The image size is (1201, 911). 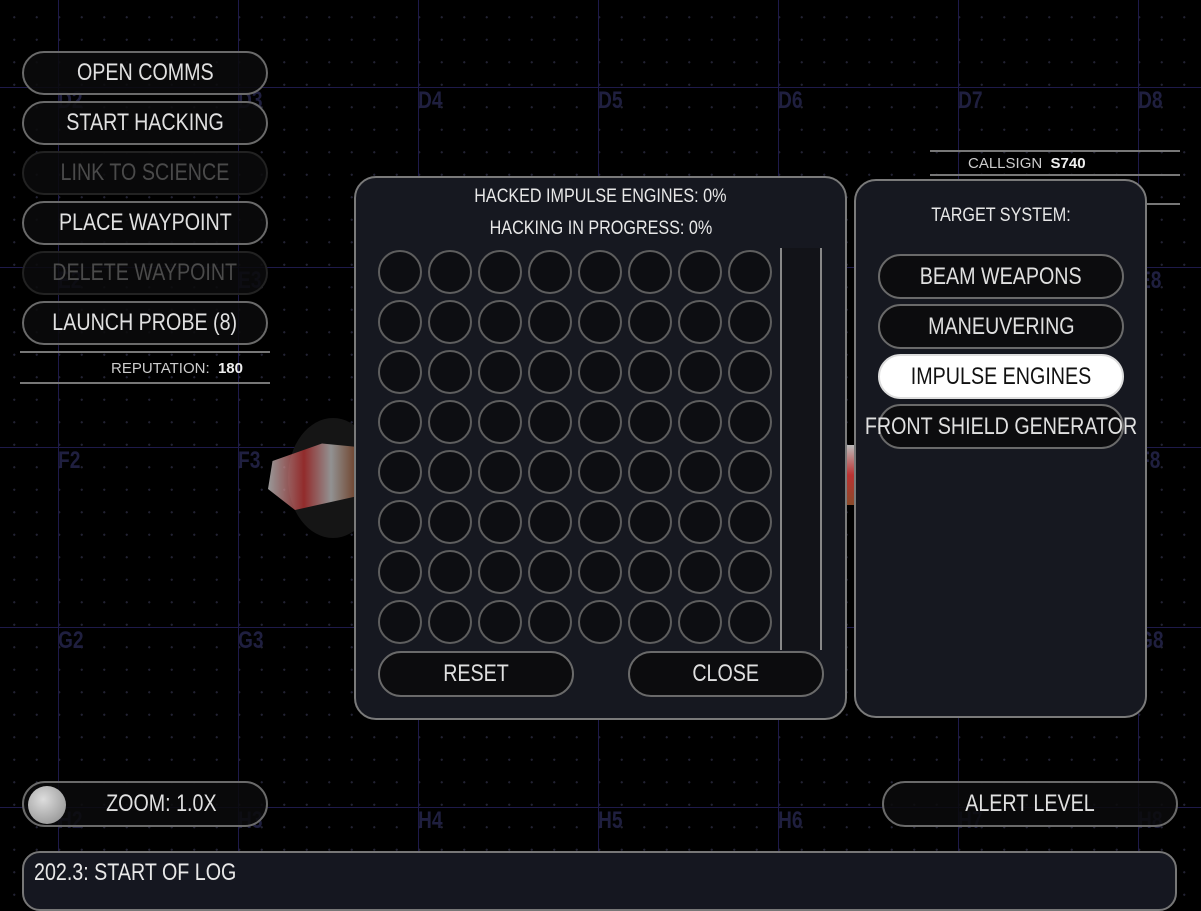 I want to click on alert-level-label: ALERT LEVEL, so click(x=1030, y=803).